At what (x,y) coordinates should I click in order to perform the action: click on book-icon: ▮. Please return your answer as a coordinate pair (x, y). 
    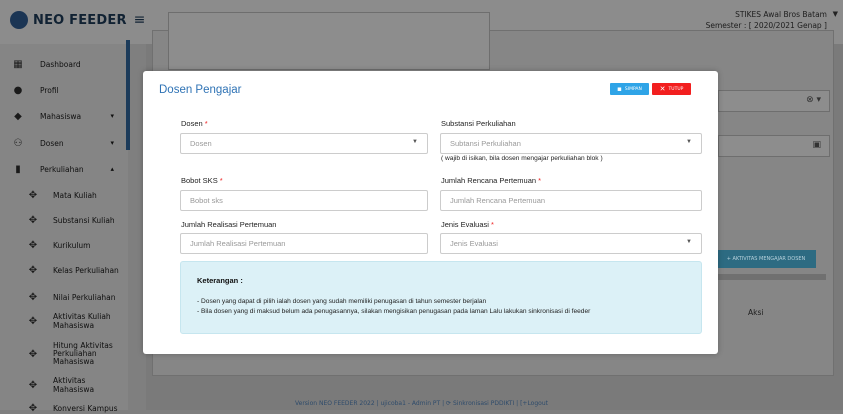
    Looking at the image, I should click on (18, 169).